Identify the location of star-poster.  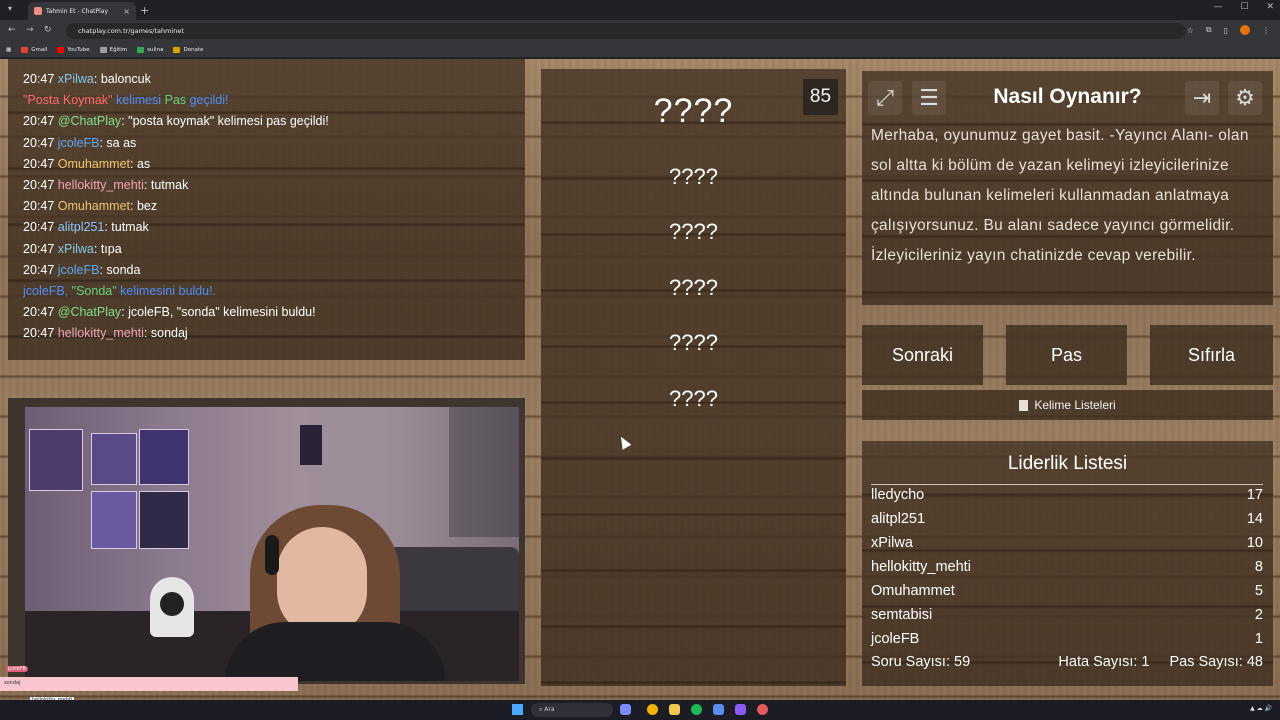
(56, 460).